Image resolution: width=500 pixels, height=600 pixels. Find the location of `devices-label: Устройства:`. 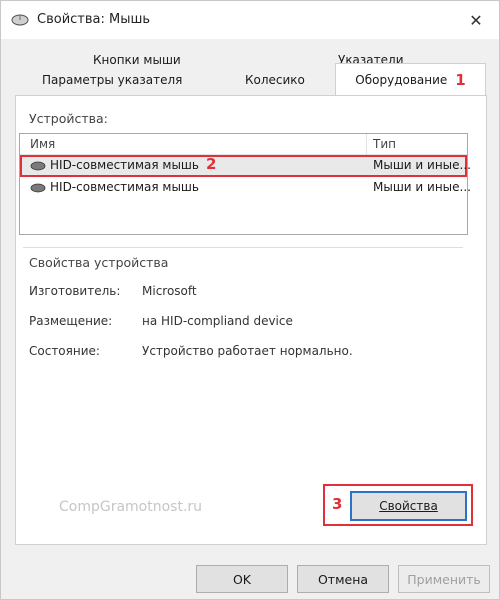

devices-label: Устройства: is located at coordinates (68, 118).